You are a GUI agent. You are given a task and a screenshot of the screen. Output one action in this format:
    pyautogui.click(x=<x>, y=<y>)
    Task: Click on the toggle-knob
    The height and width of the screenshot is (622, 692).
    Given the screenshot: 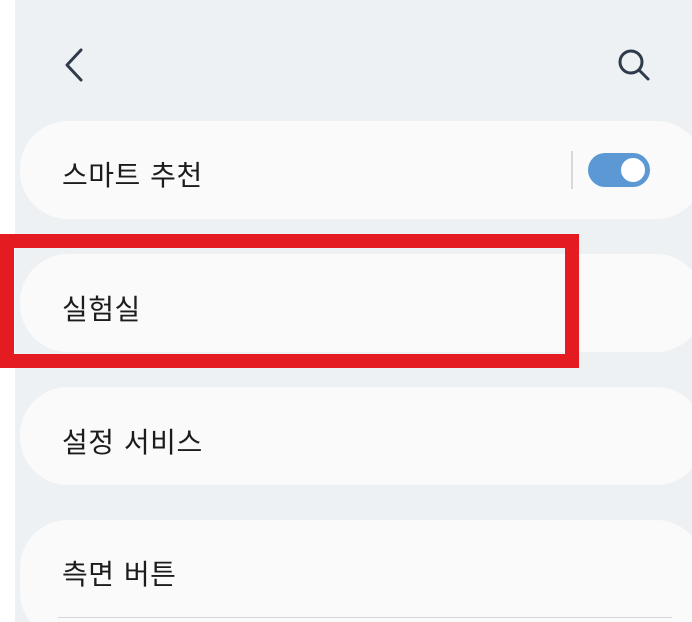 What is the action you would take?
    pyautogui.click(x=633, y=170)
    